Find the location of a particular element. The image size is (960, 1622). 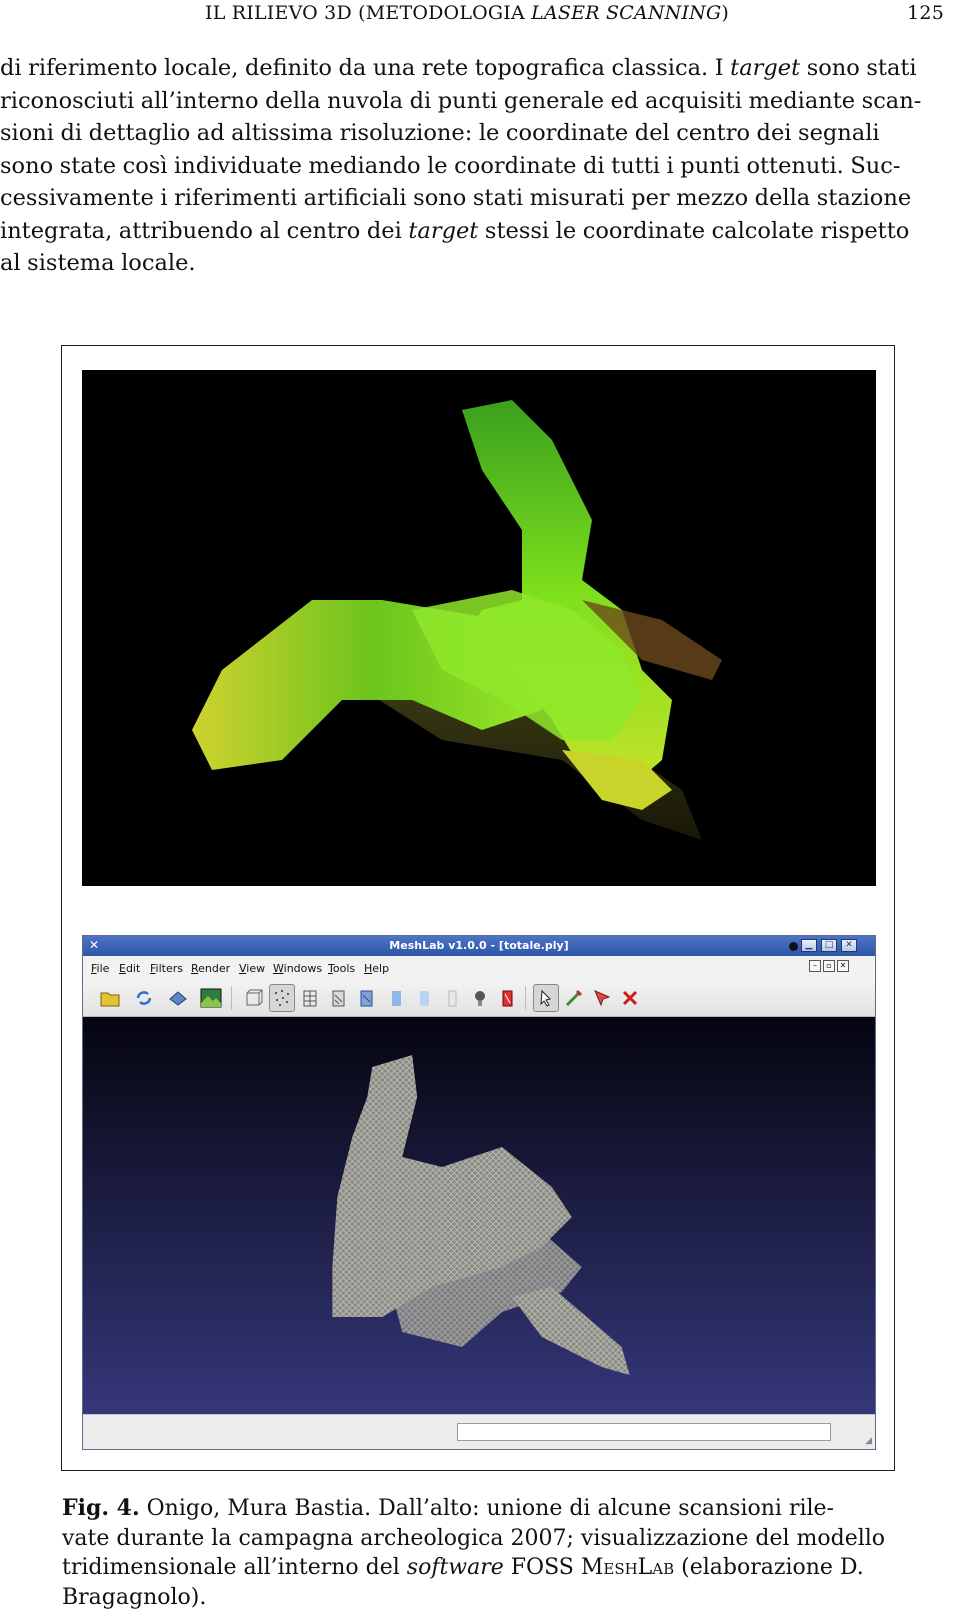

flat-icon is located at coordinates (396, 998).